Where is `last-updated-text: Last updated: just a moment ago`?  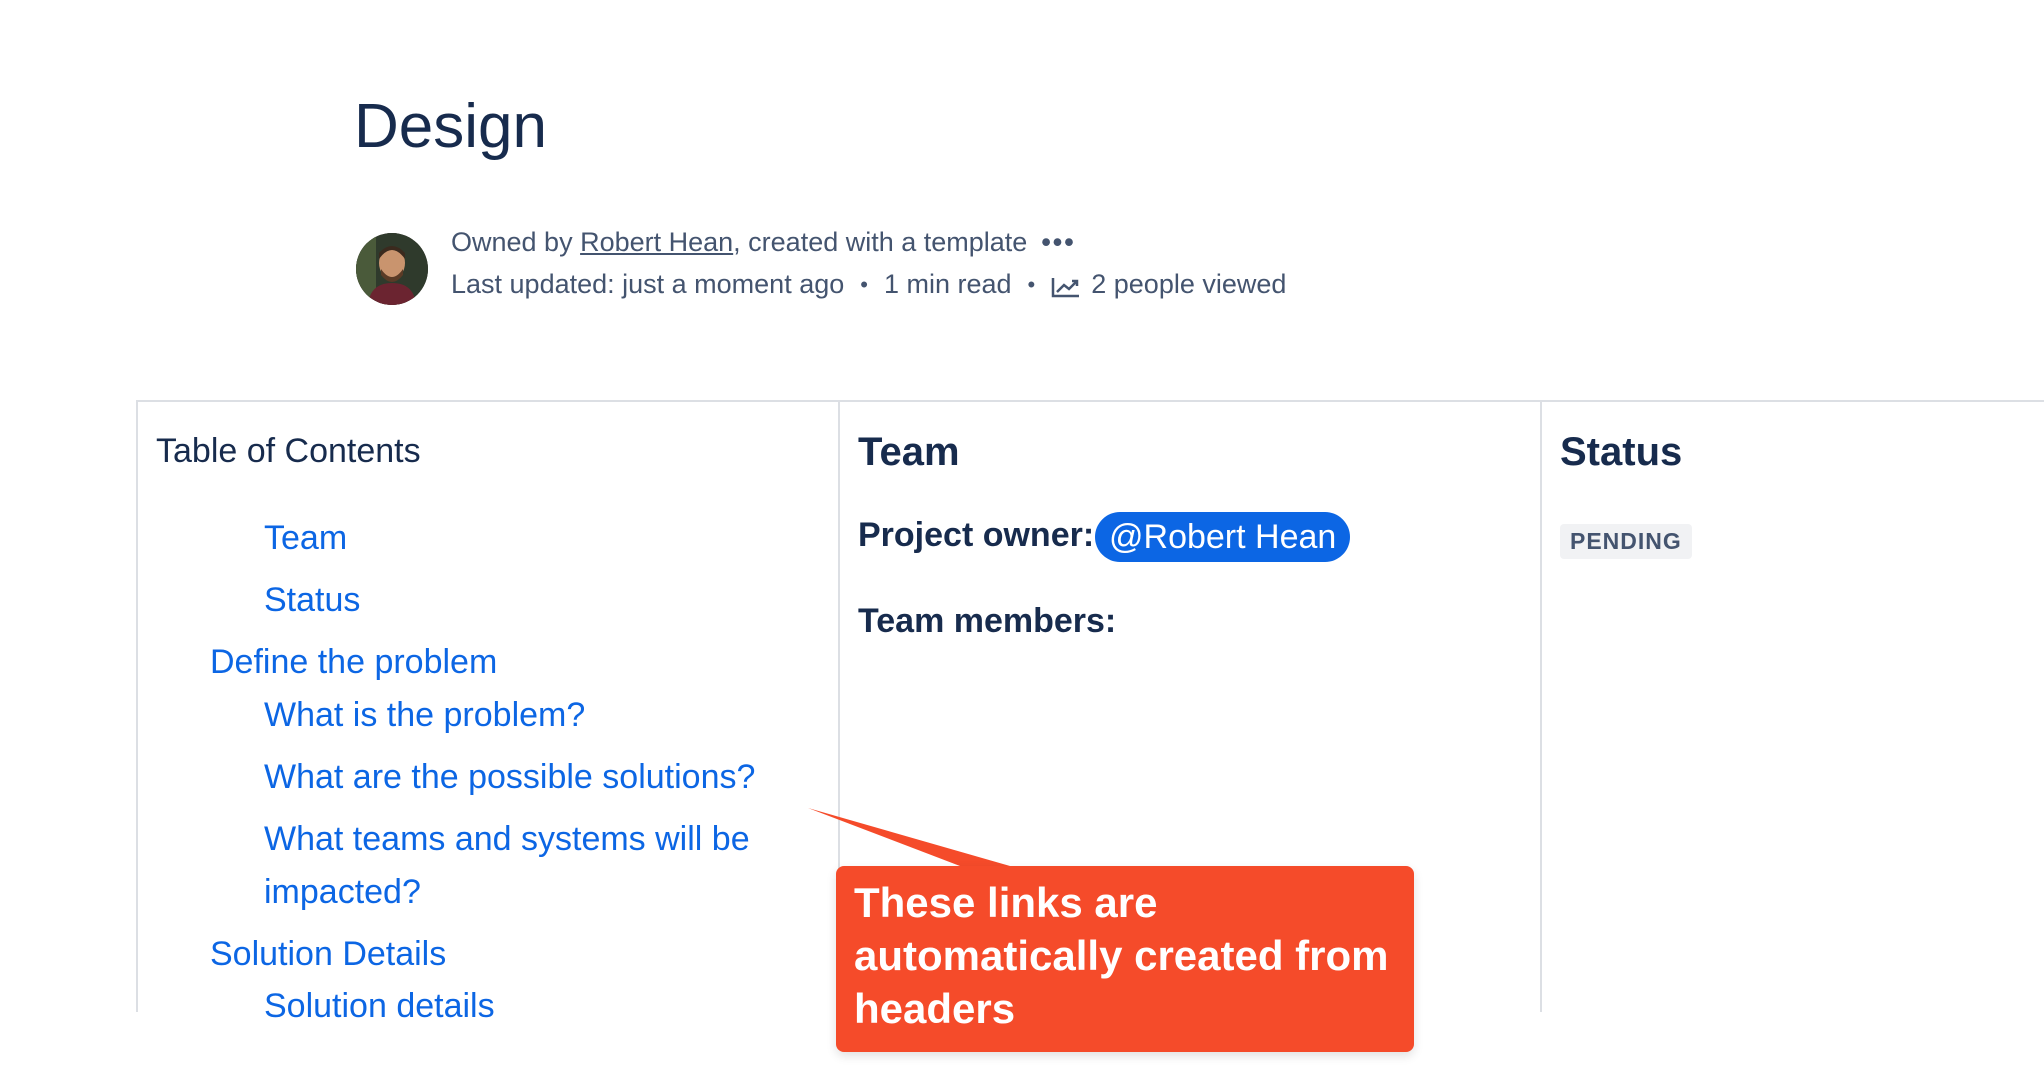 last-updated-text: Last updated: just a moment ago is located at coordinates (648, 284).